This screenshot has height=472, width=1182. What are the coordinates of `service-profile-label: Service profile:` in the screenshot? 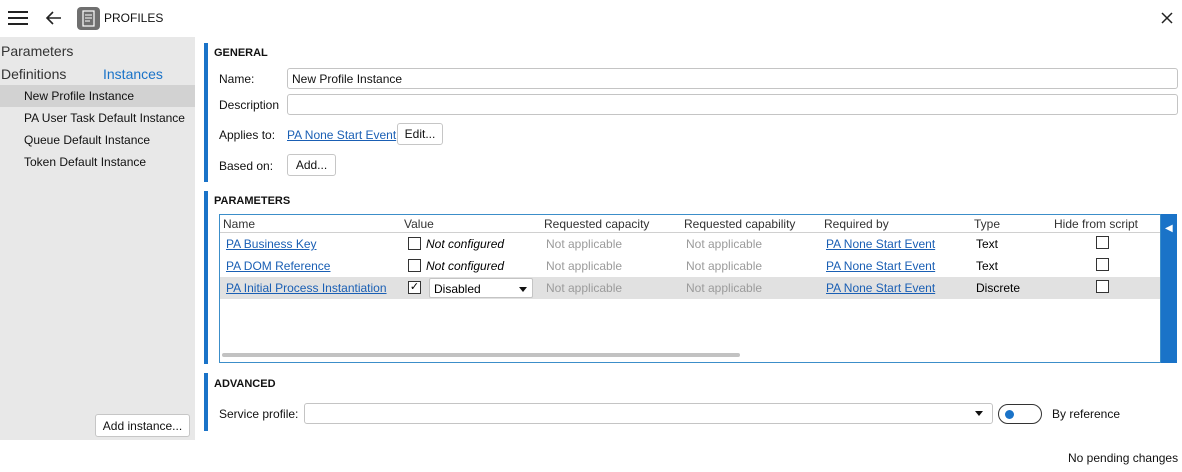 It's located at (259, 414).